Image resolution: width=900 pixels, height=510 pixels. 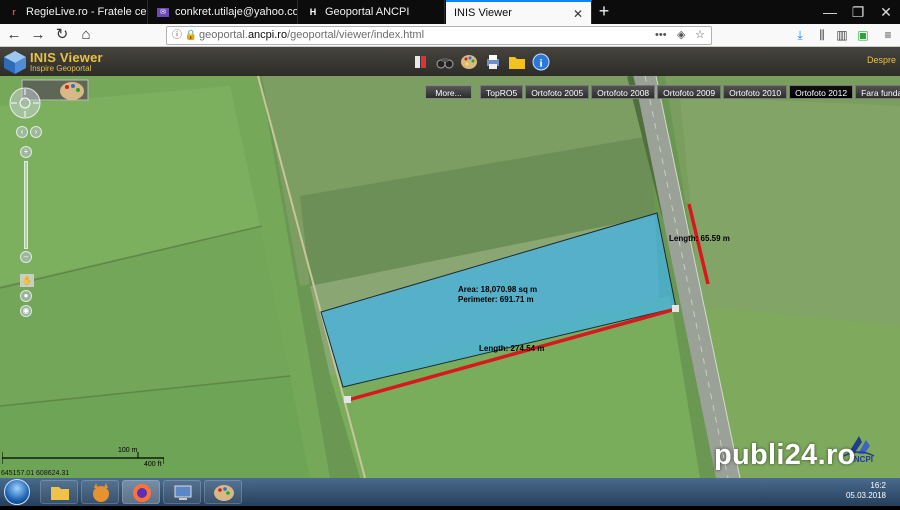 I want to click on rotate-controls: ‹ ›, so click(x=29, y=133).